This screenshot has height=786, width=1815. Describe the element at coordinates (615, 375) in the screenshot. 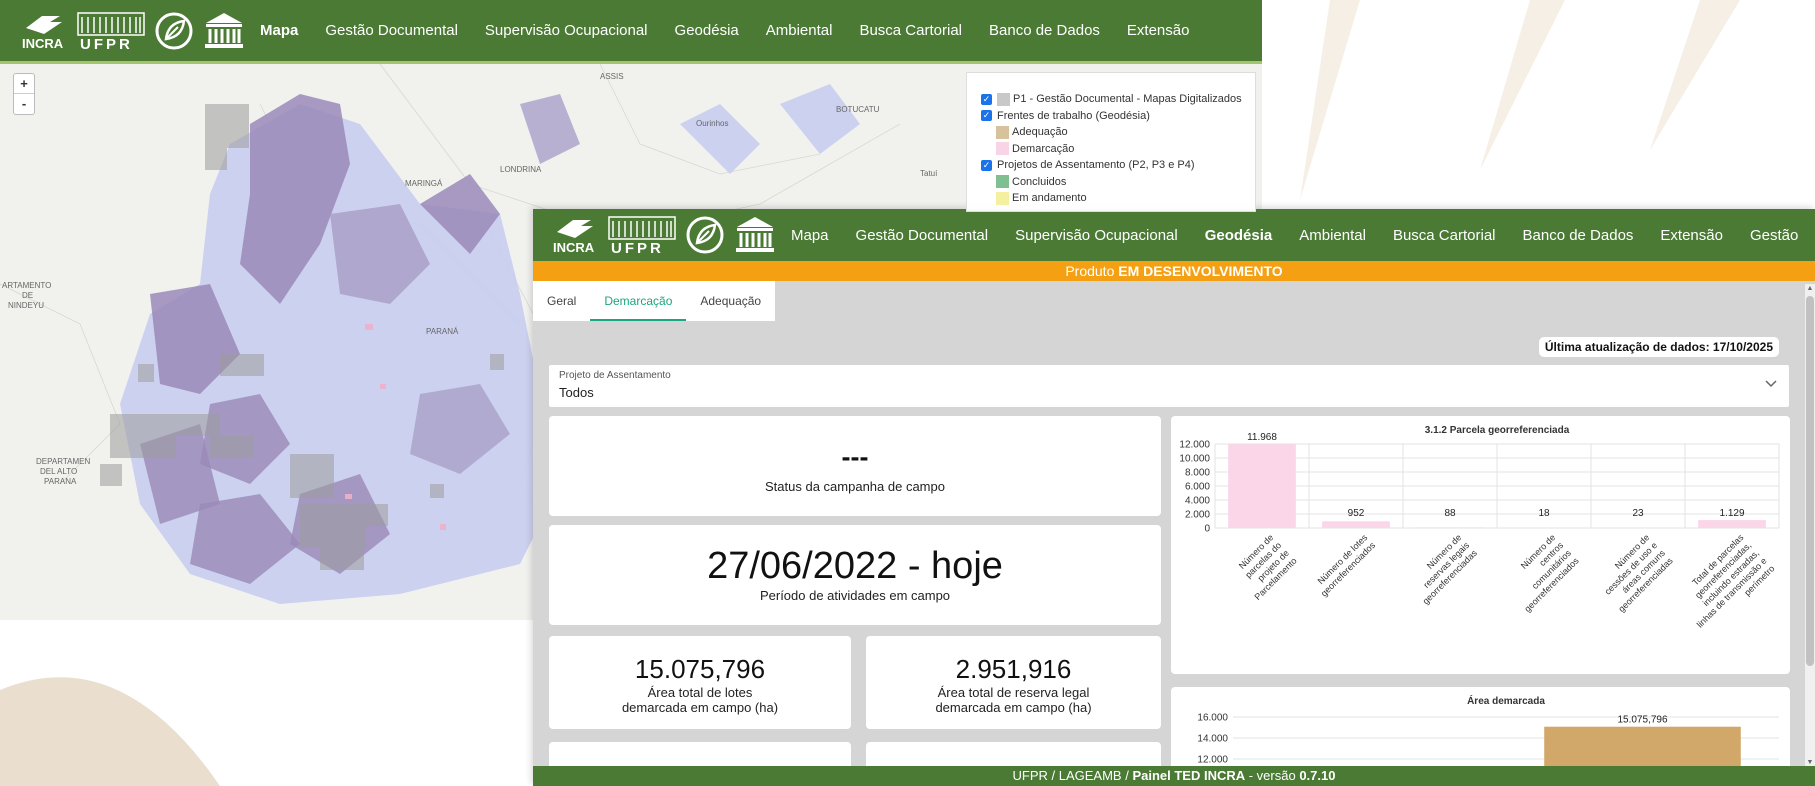

I see `select-label: Projeto de Assentamento` at that location.